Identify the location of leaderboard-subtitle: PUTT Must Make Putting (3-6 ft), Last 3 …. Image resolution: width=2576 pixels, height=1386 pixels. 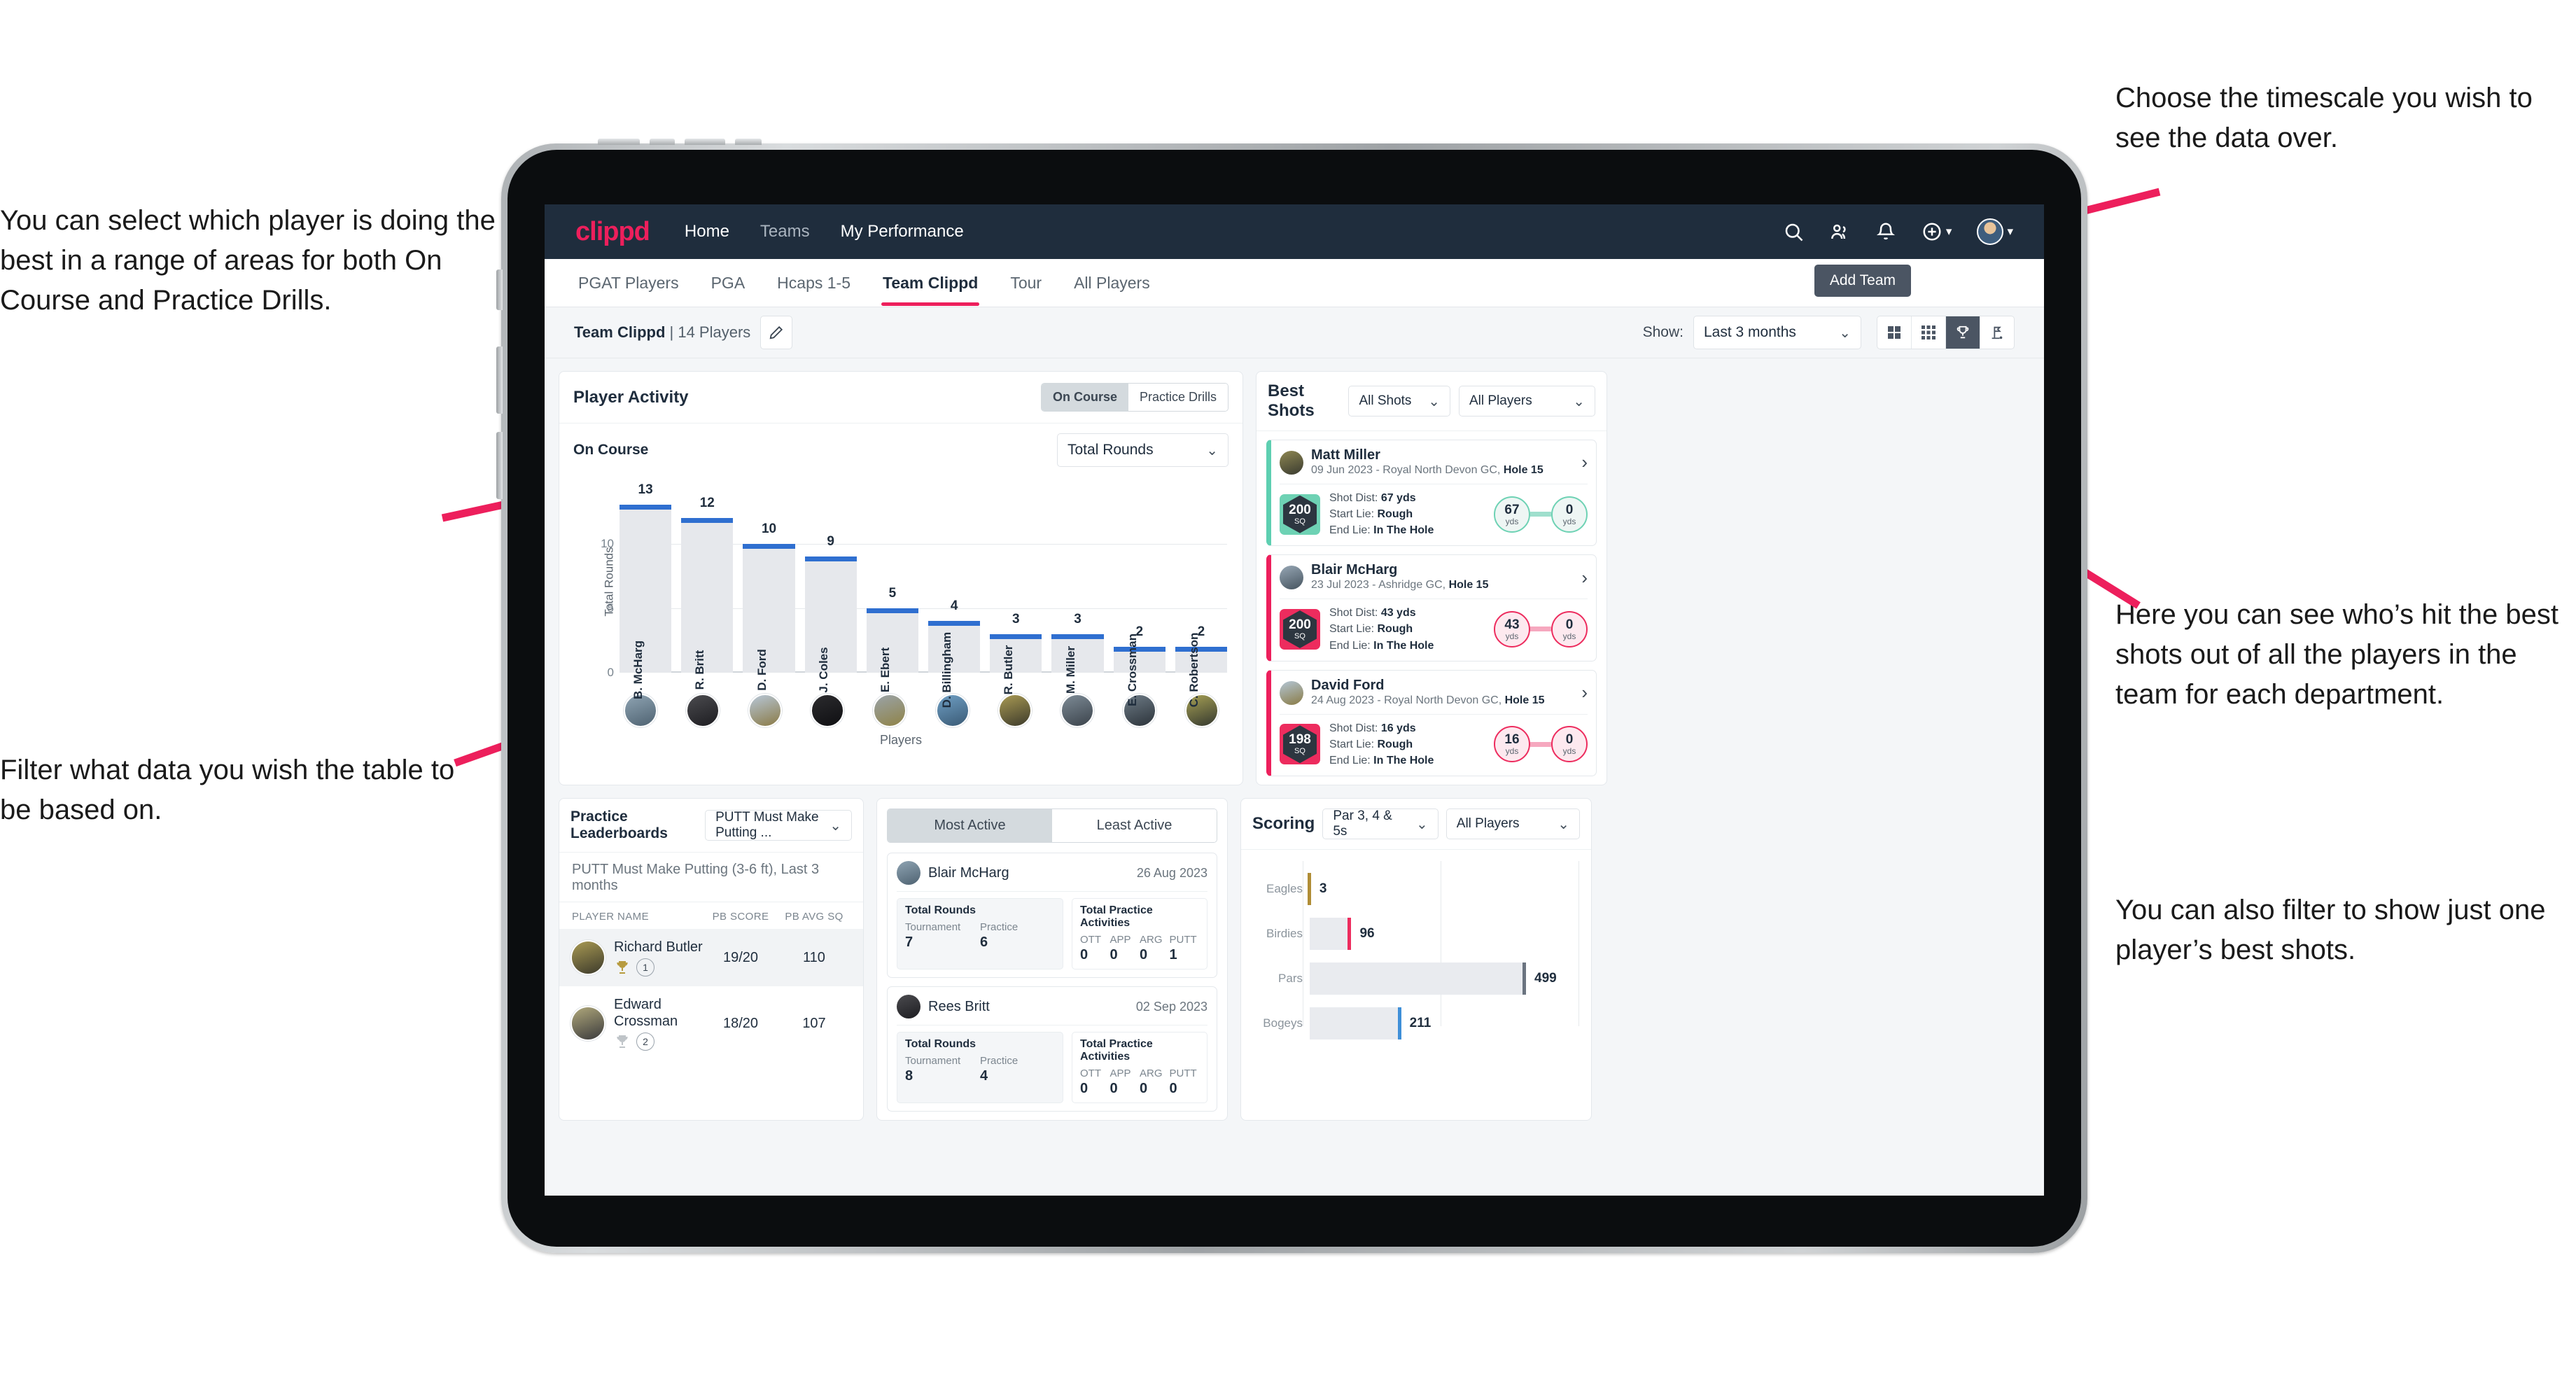
(711, 878).